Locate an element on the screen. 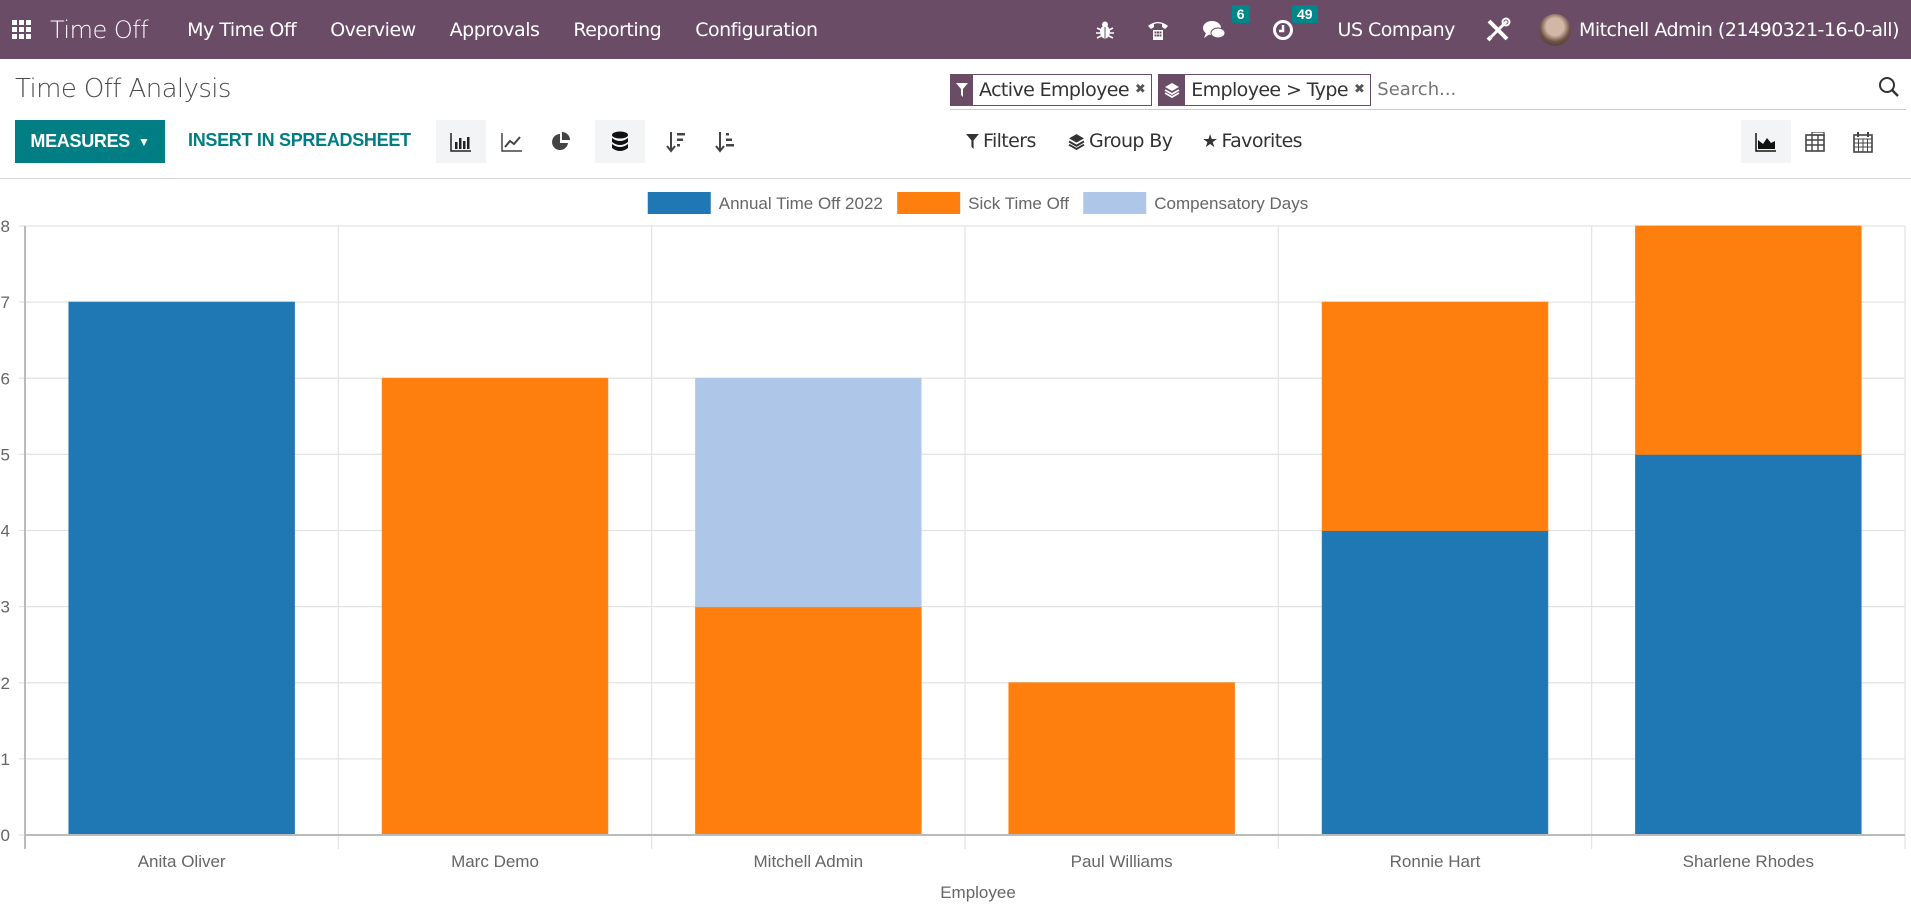  filters-dropdown: Filters is located at coordinates (1001, 141).